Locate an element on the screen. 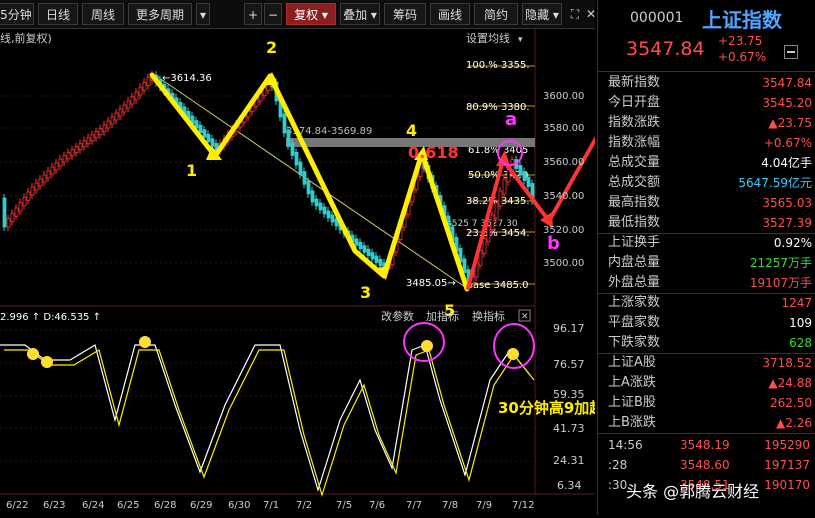 This screenshot has width=815, height=518. date-tick: 6/25 is located at coordinates (128, 505).